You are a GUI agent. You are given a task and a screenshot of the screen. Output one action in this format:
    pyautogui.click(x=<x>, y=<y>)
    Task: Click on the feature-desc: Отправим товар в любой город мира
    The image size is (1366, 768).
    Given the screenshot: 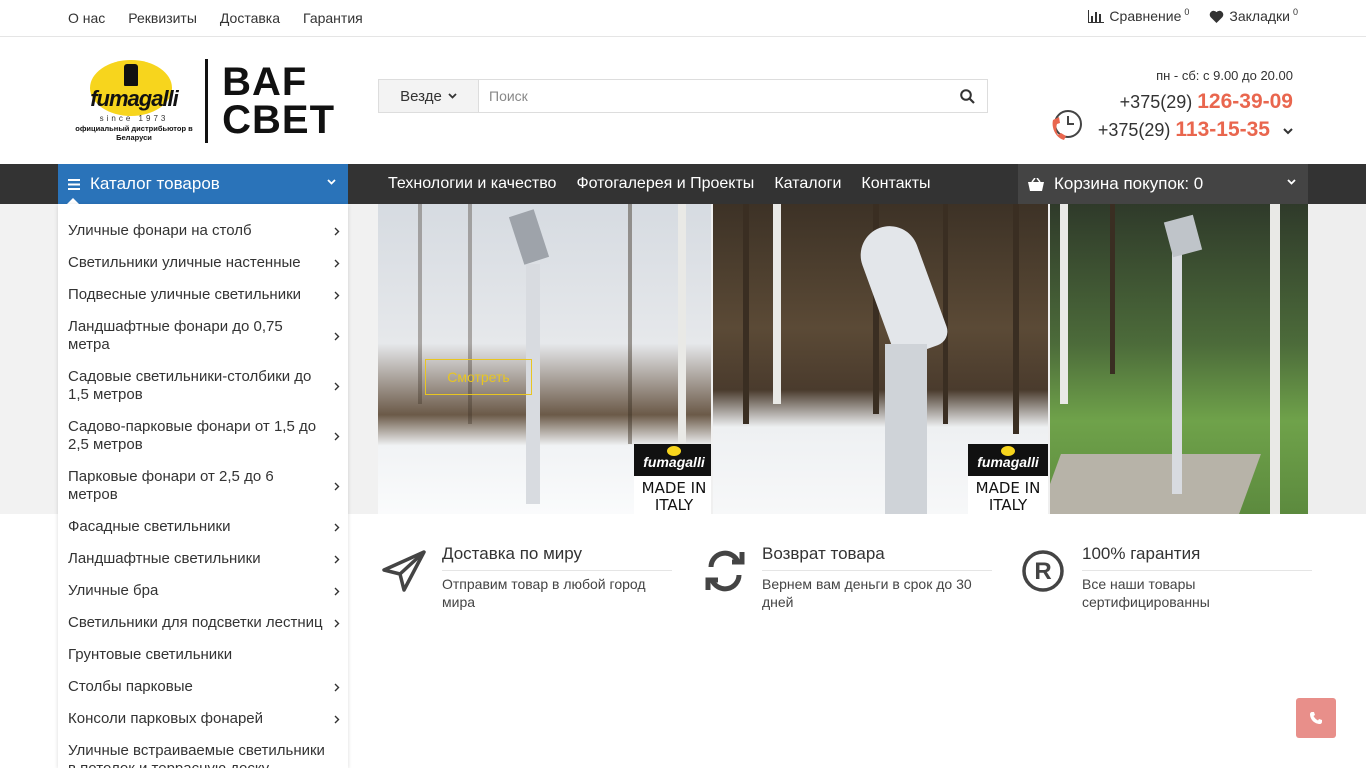 What is the action you would take?
    pyautogui.click(x=544, y=593)
    